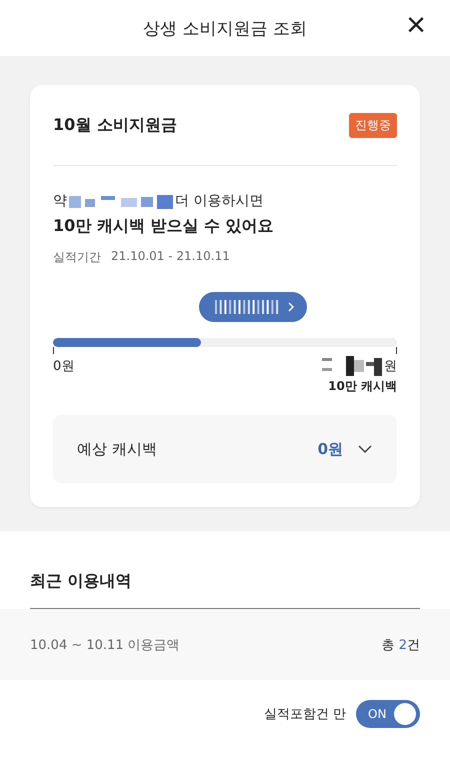  Describe the element at coordinates (305, 714) in the screenshot. I see `filter-label: 실적포함건 만` at that location.